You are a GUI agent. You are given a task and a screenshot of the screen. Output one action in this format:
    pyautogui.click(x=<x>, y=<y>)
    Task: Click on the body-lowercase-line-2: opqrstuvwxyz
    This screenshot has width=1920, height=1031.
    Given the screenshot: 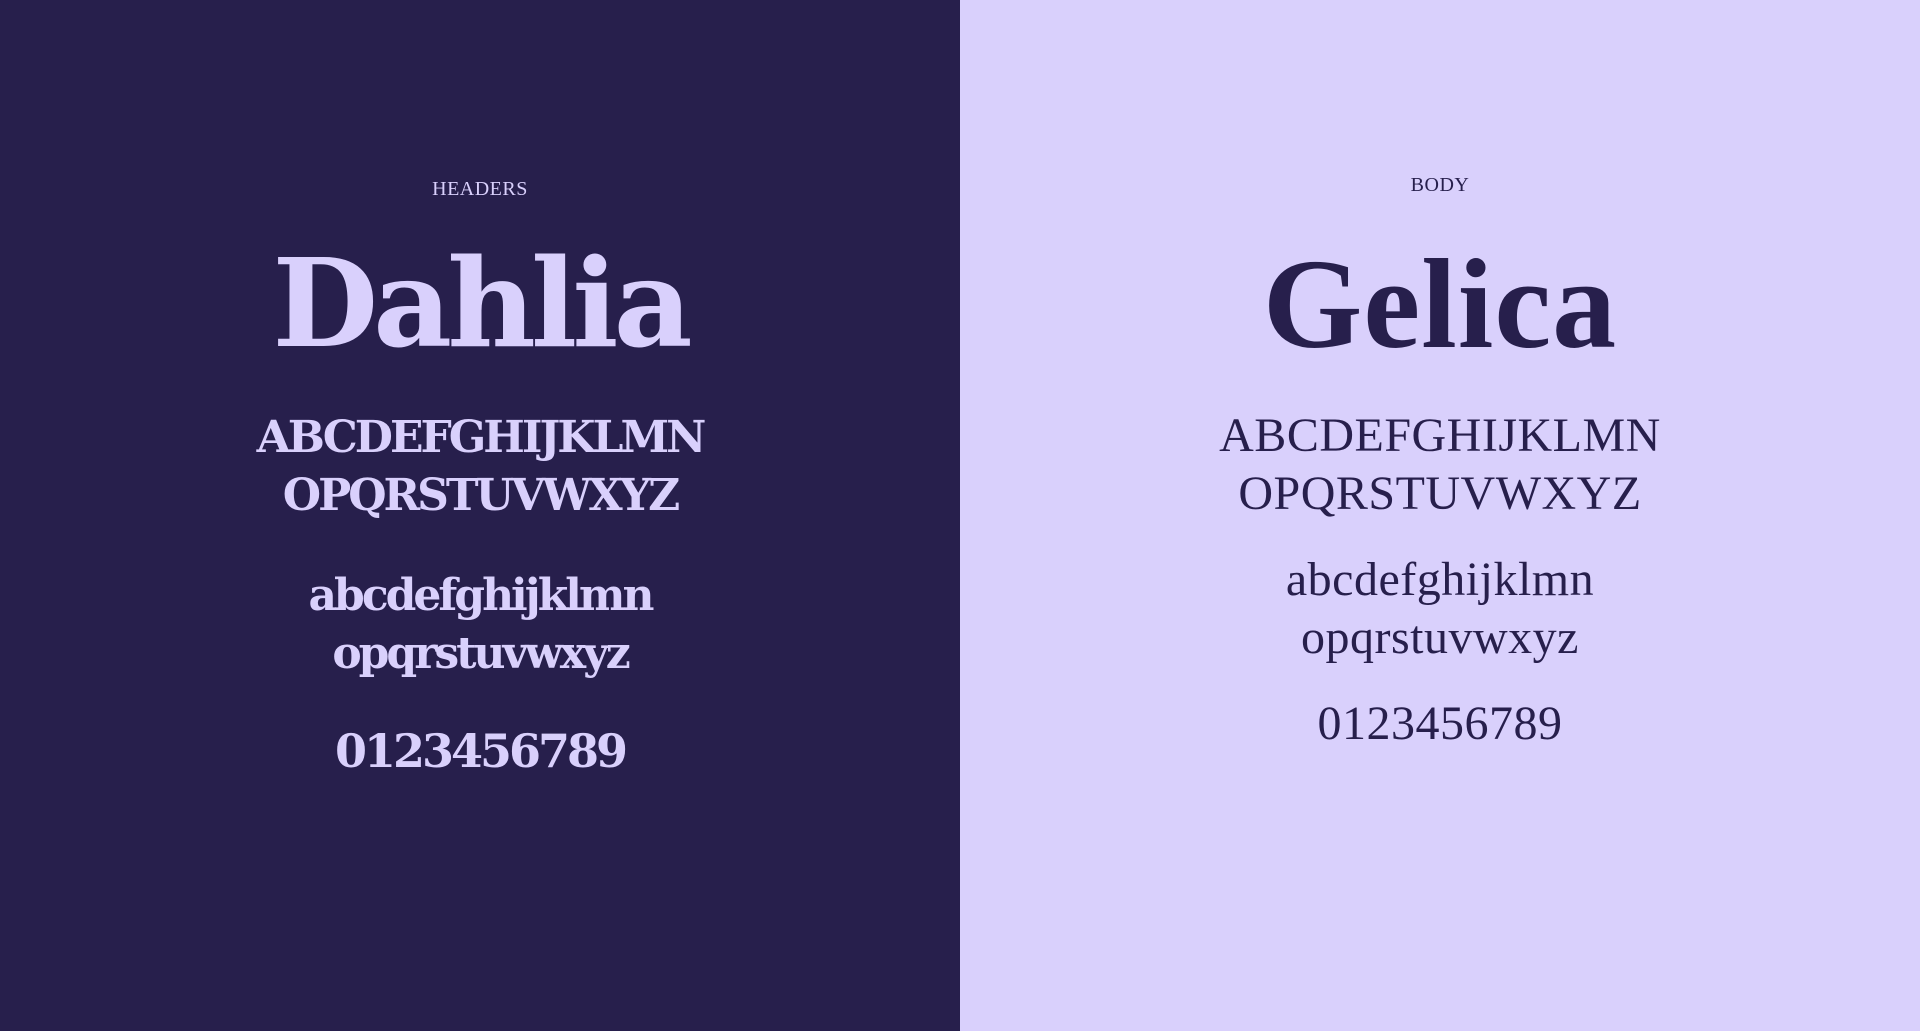 What is the action you would take?
    pyautogui.click(x=1440, y=637)
    